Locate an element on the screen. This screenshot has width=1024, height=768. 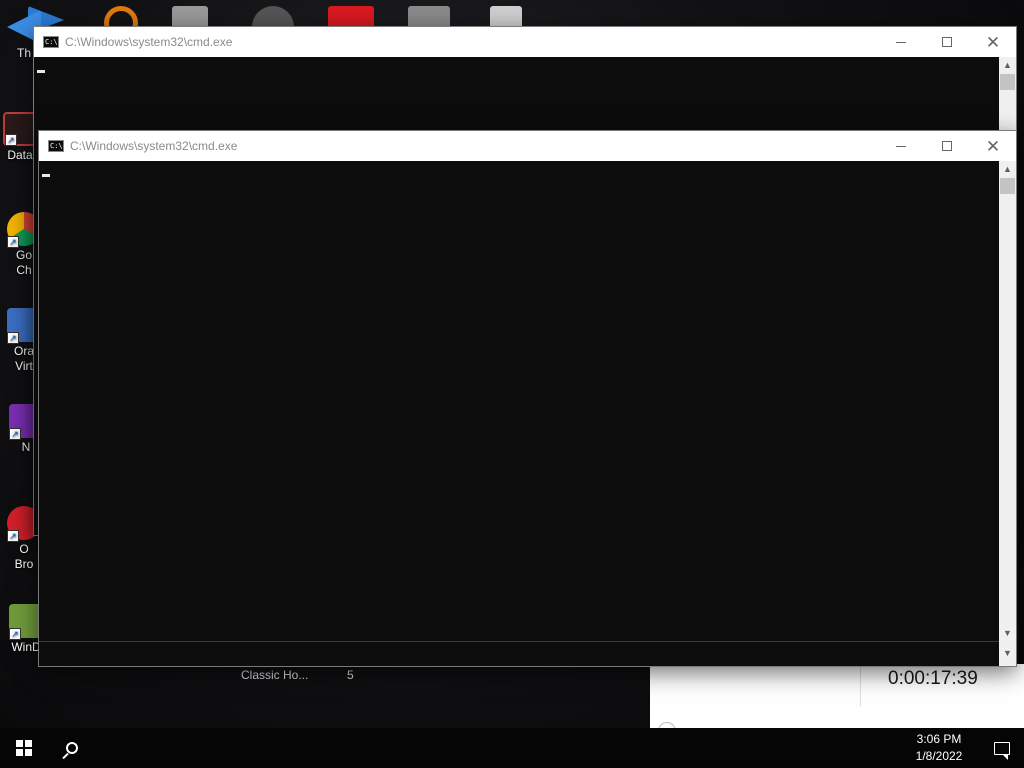
start-button is located at coordinates (24, 748).